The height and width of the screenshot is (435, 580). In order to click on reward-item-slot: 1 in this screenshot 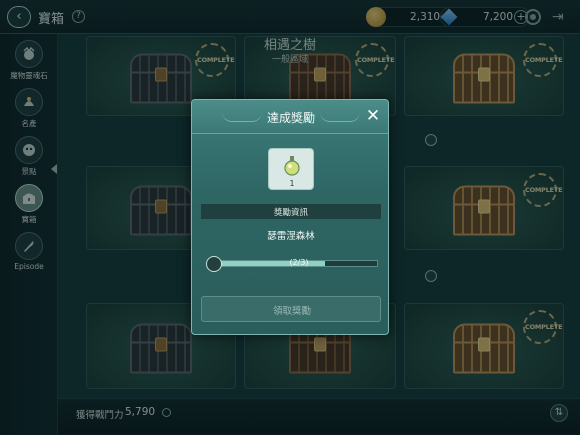, I will do `click(291, 169)`.